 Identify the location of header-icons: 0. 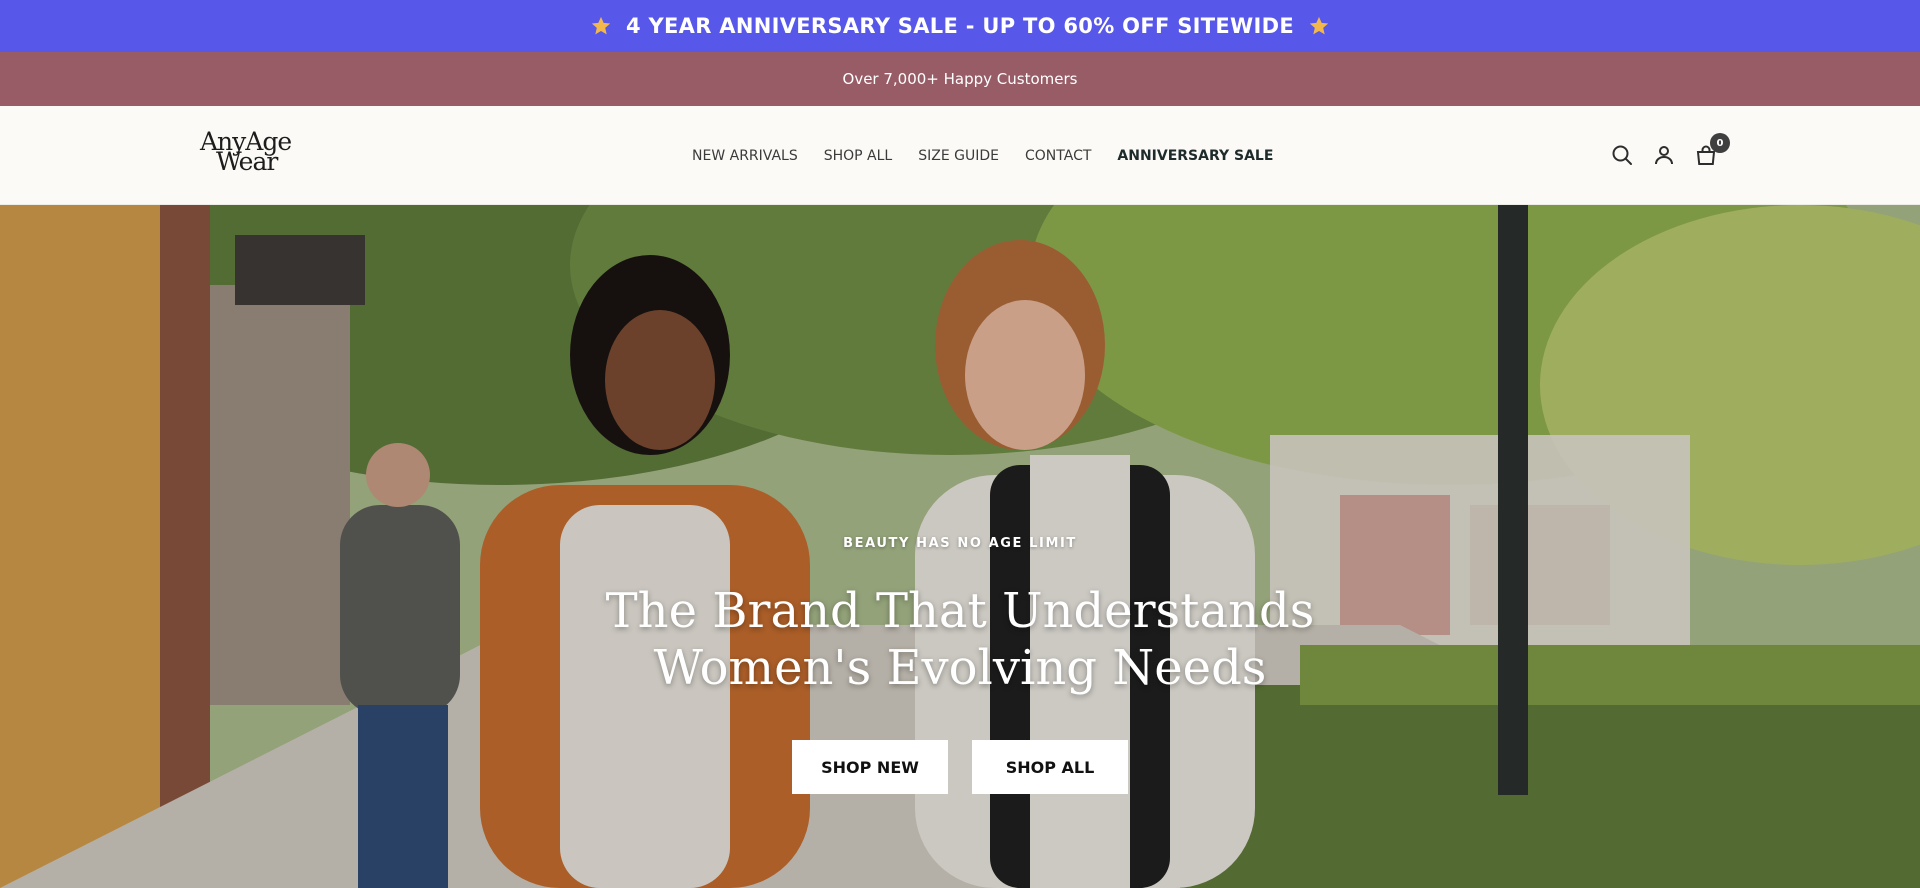
(1670, 151).